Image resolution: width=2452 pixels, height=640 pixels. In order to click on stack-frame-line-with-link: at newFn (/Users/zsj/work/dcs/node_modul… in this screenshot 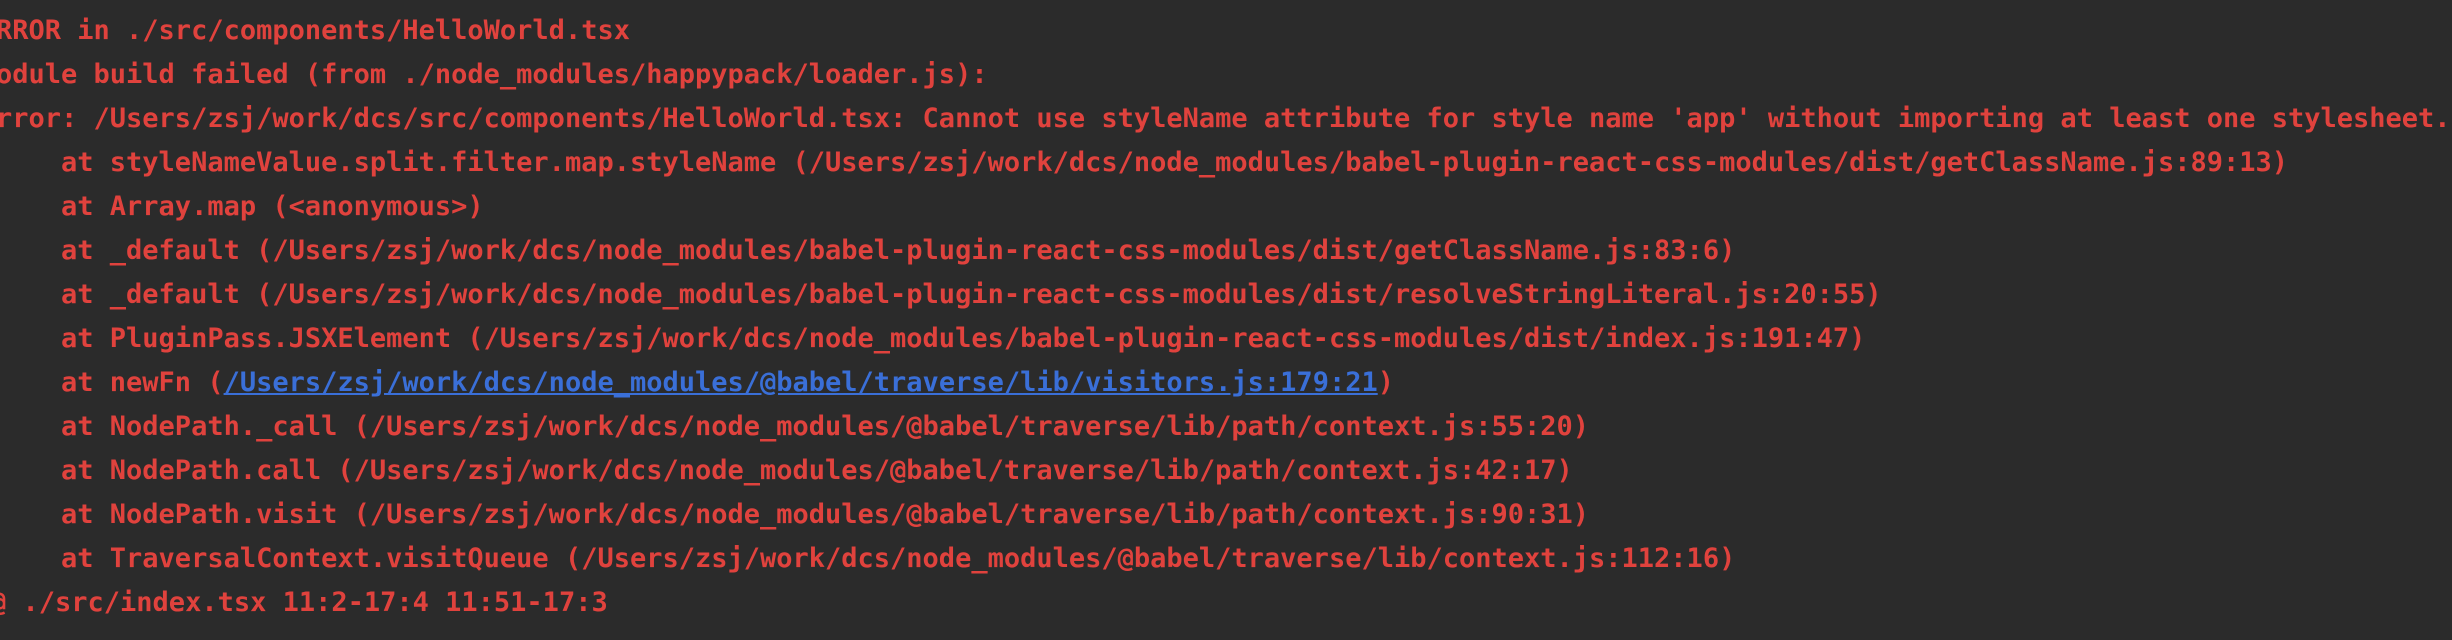, I will do `click(697, 383)`.